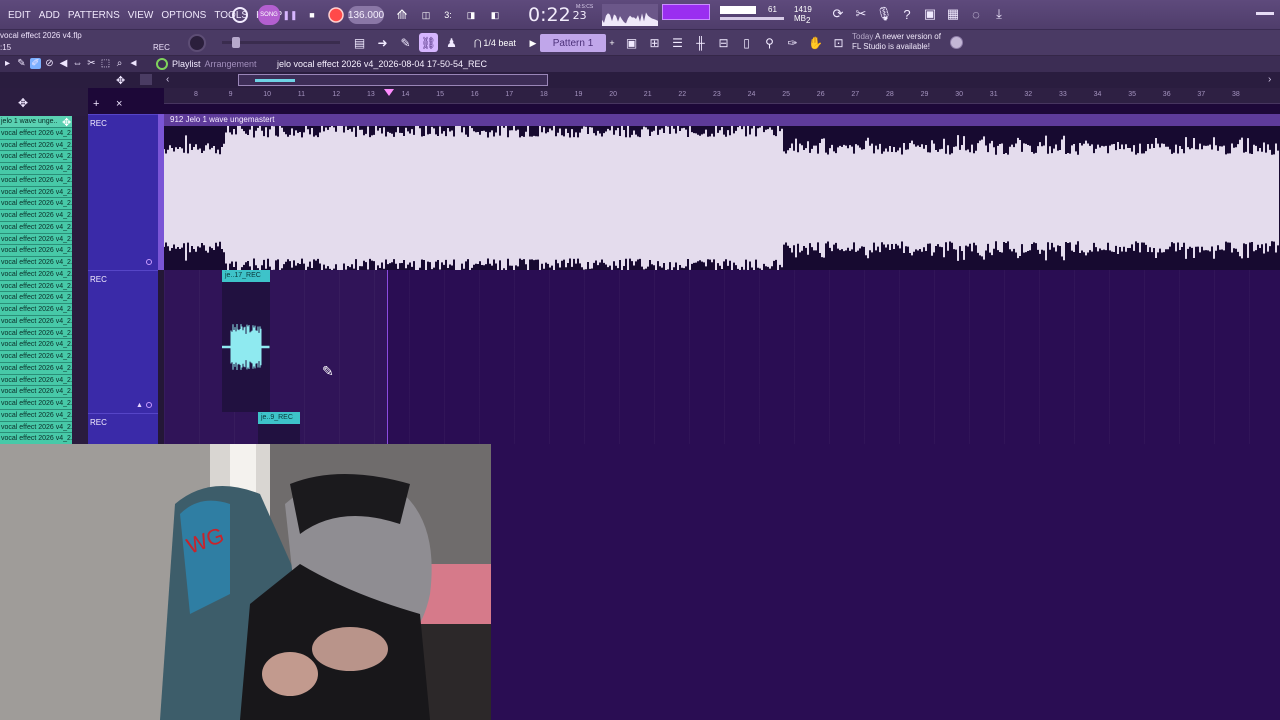 This screenshot has width=1280, height=720. Describe the element at coordinates (141, 15) in the screenshot. I see `menu-view: VIEW` at that location.